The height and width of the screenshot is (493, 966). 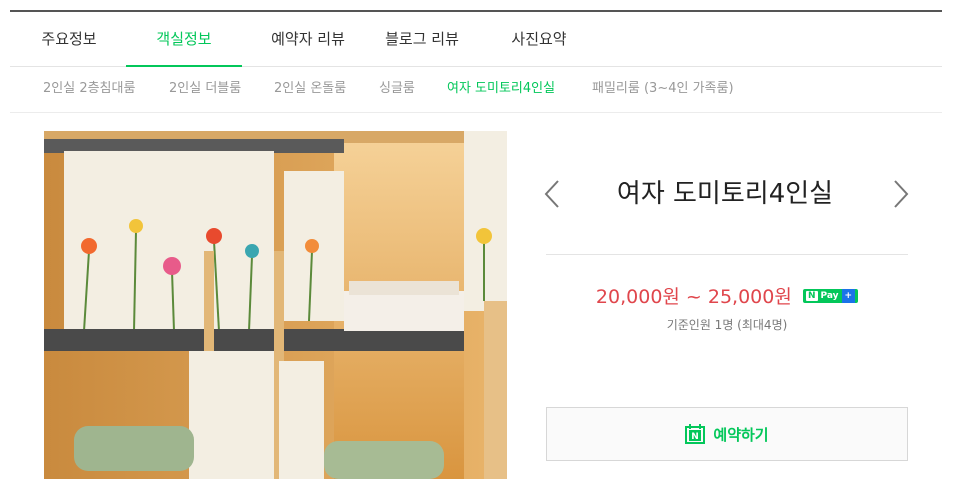 What do you see at coordinates (310, 89) in the screenshot?
I see `room-tab-ondol: 2인실 온돌룸` at bounding box center [310, 89].